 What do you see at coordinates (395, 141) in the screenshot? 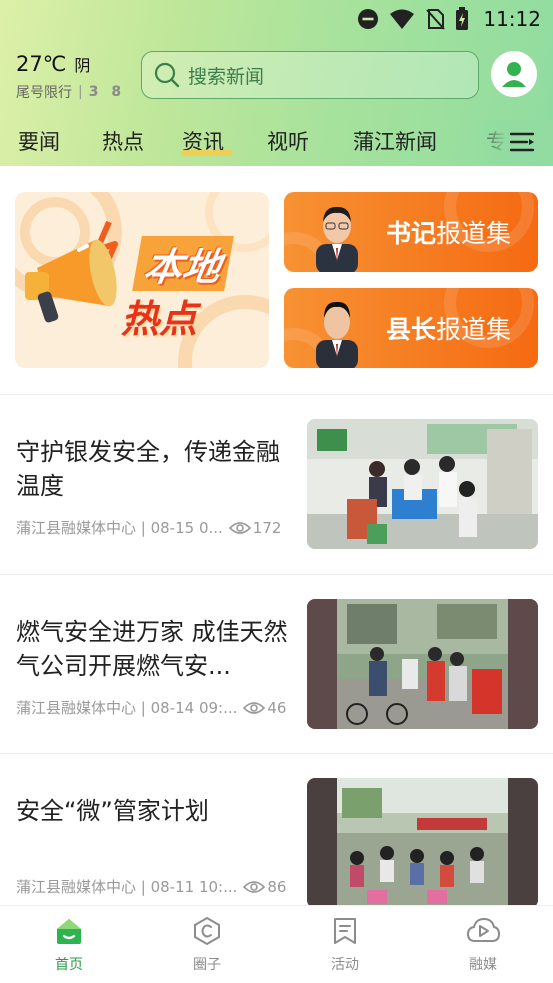
I see `tab-pujiang-news: 蒲江新闻` at bounding box center [395, 141].